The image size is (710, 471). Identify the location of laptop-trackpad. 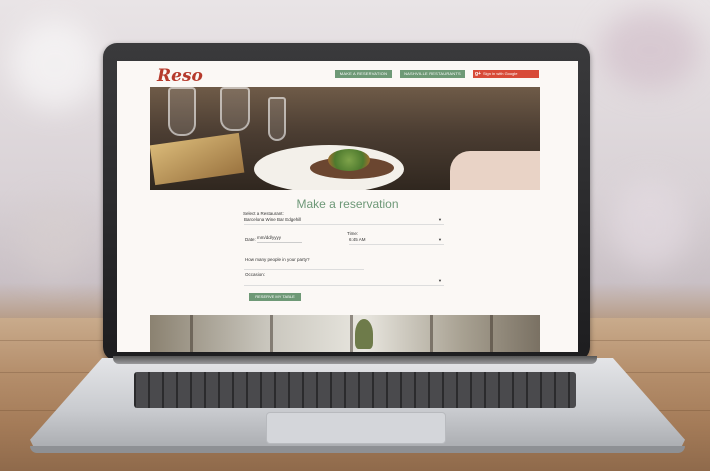
(356, 428).